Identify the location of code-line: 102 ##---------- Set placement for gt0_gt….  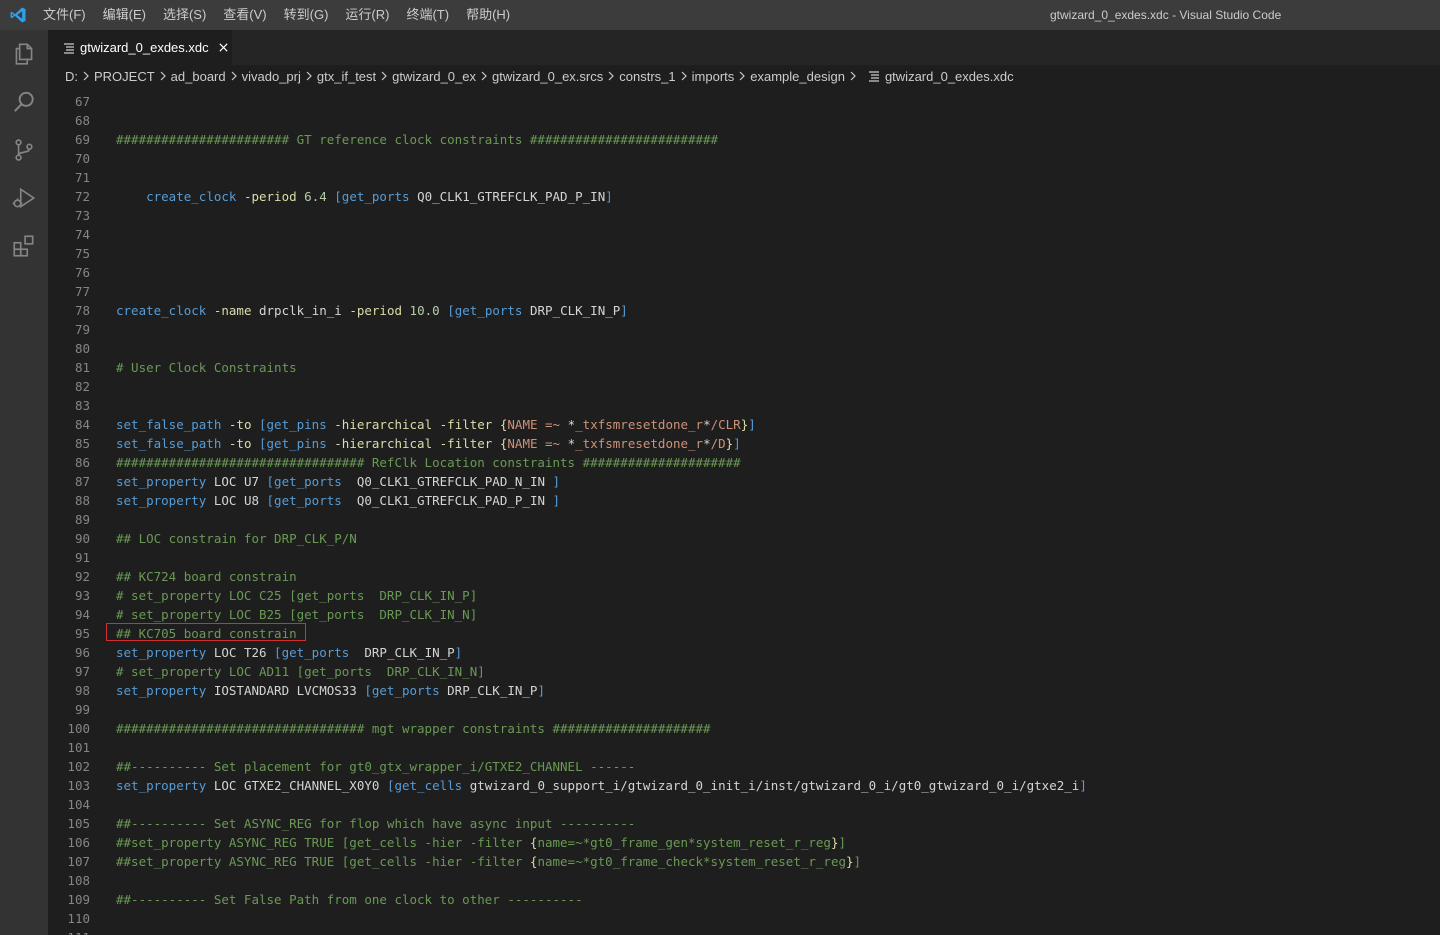
(744, 766).